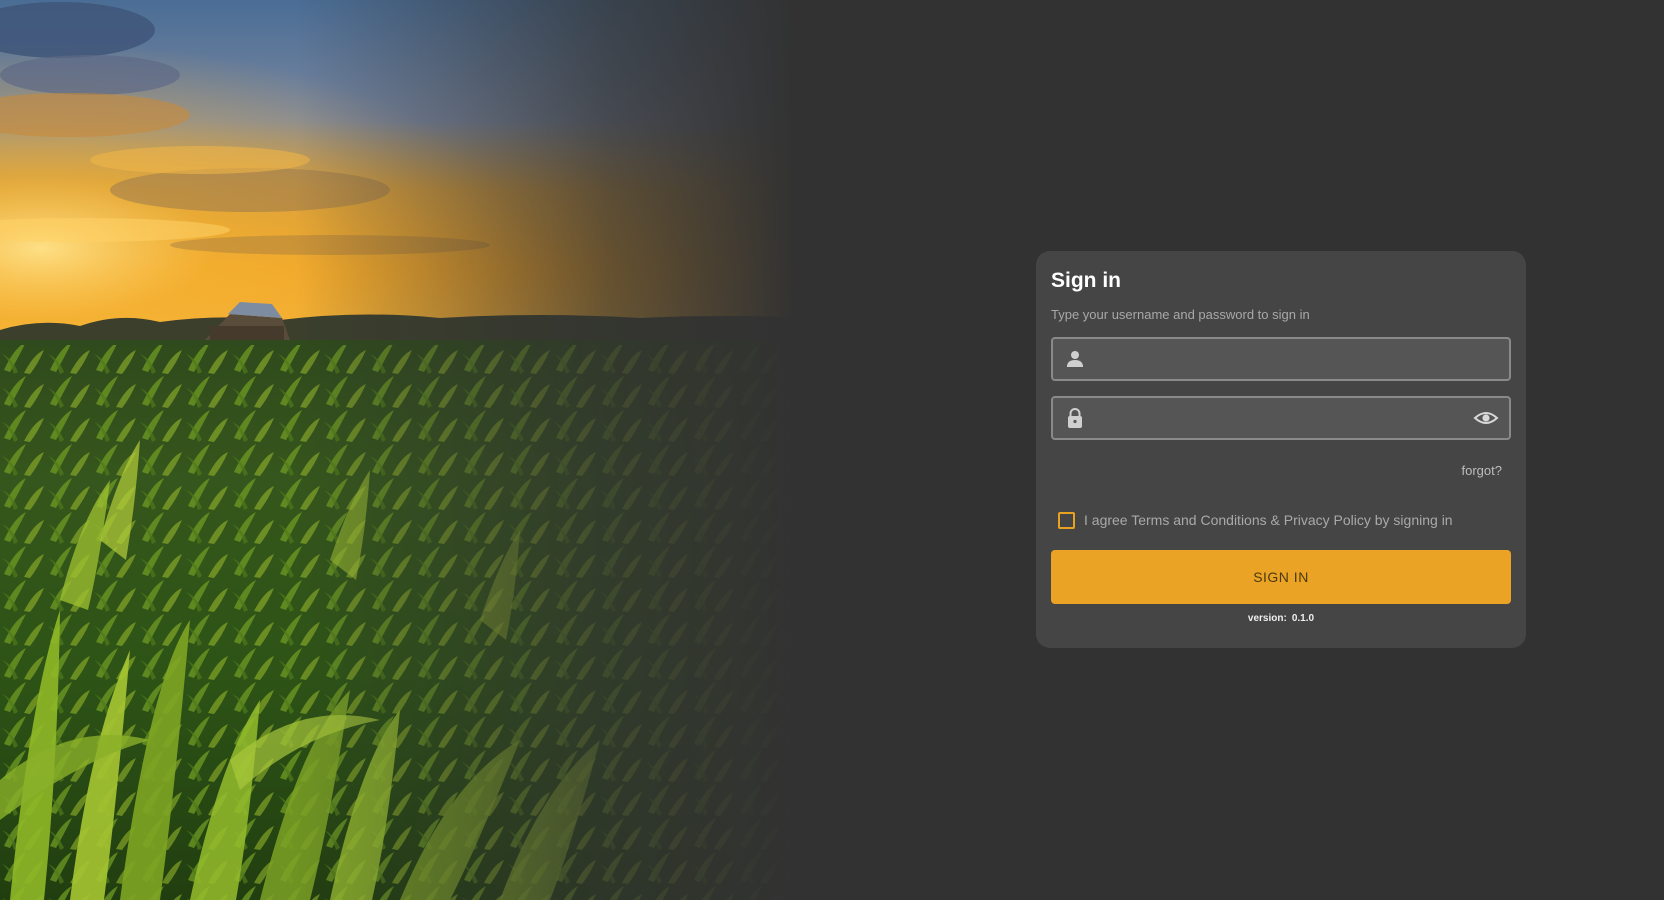  What do you see at coordinates (1482, 470) in the screenshot?
I see `forgot-password-link: forgot?` at bounding box center [1482, 470].